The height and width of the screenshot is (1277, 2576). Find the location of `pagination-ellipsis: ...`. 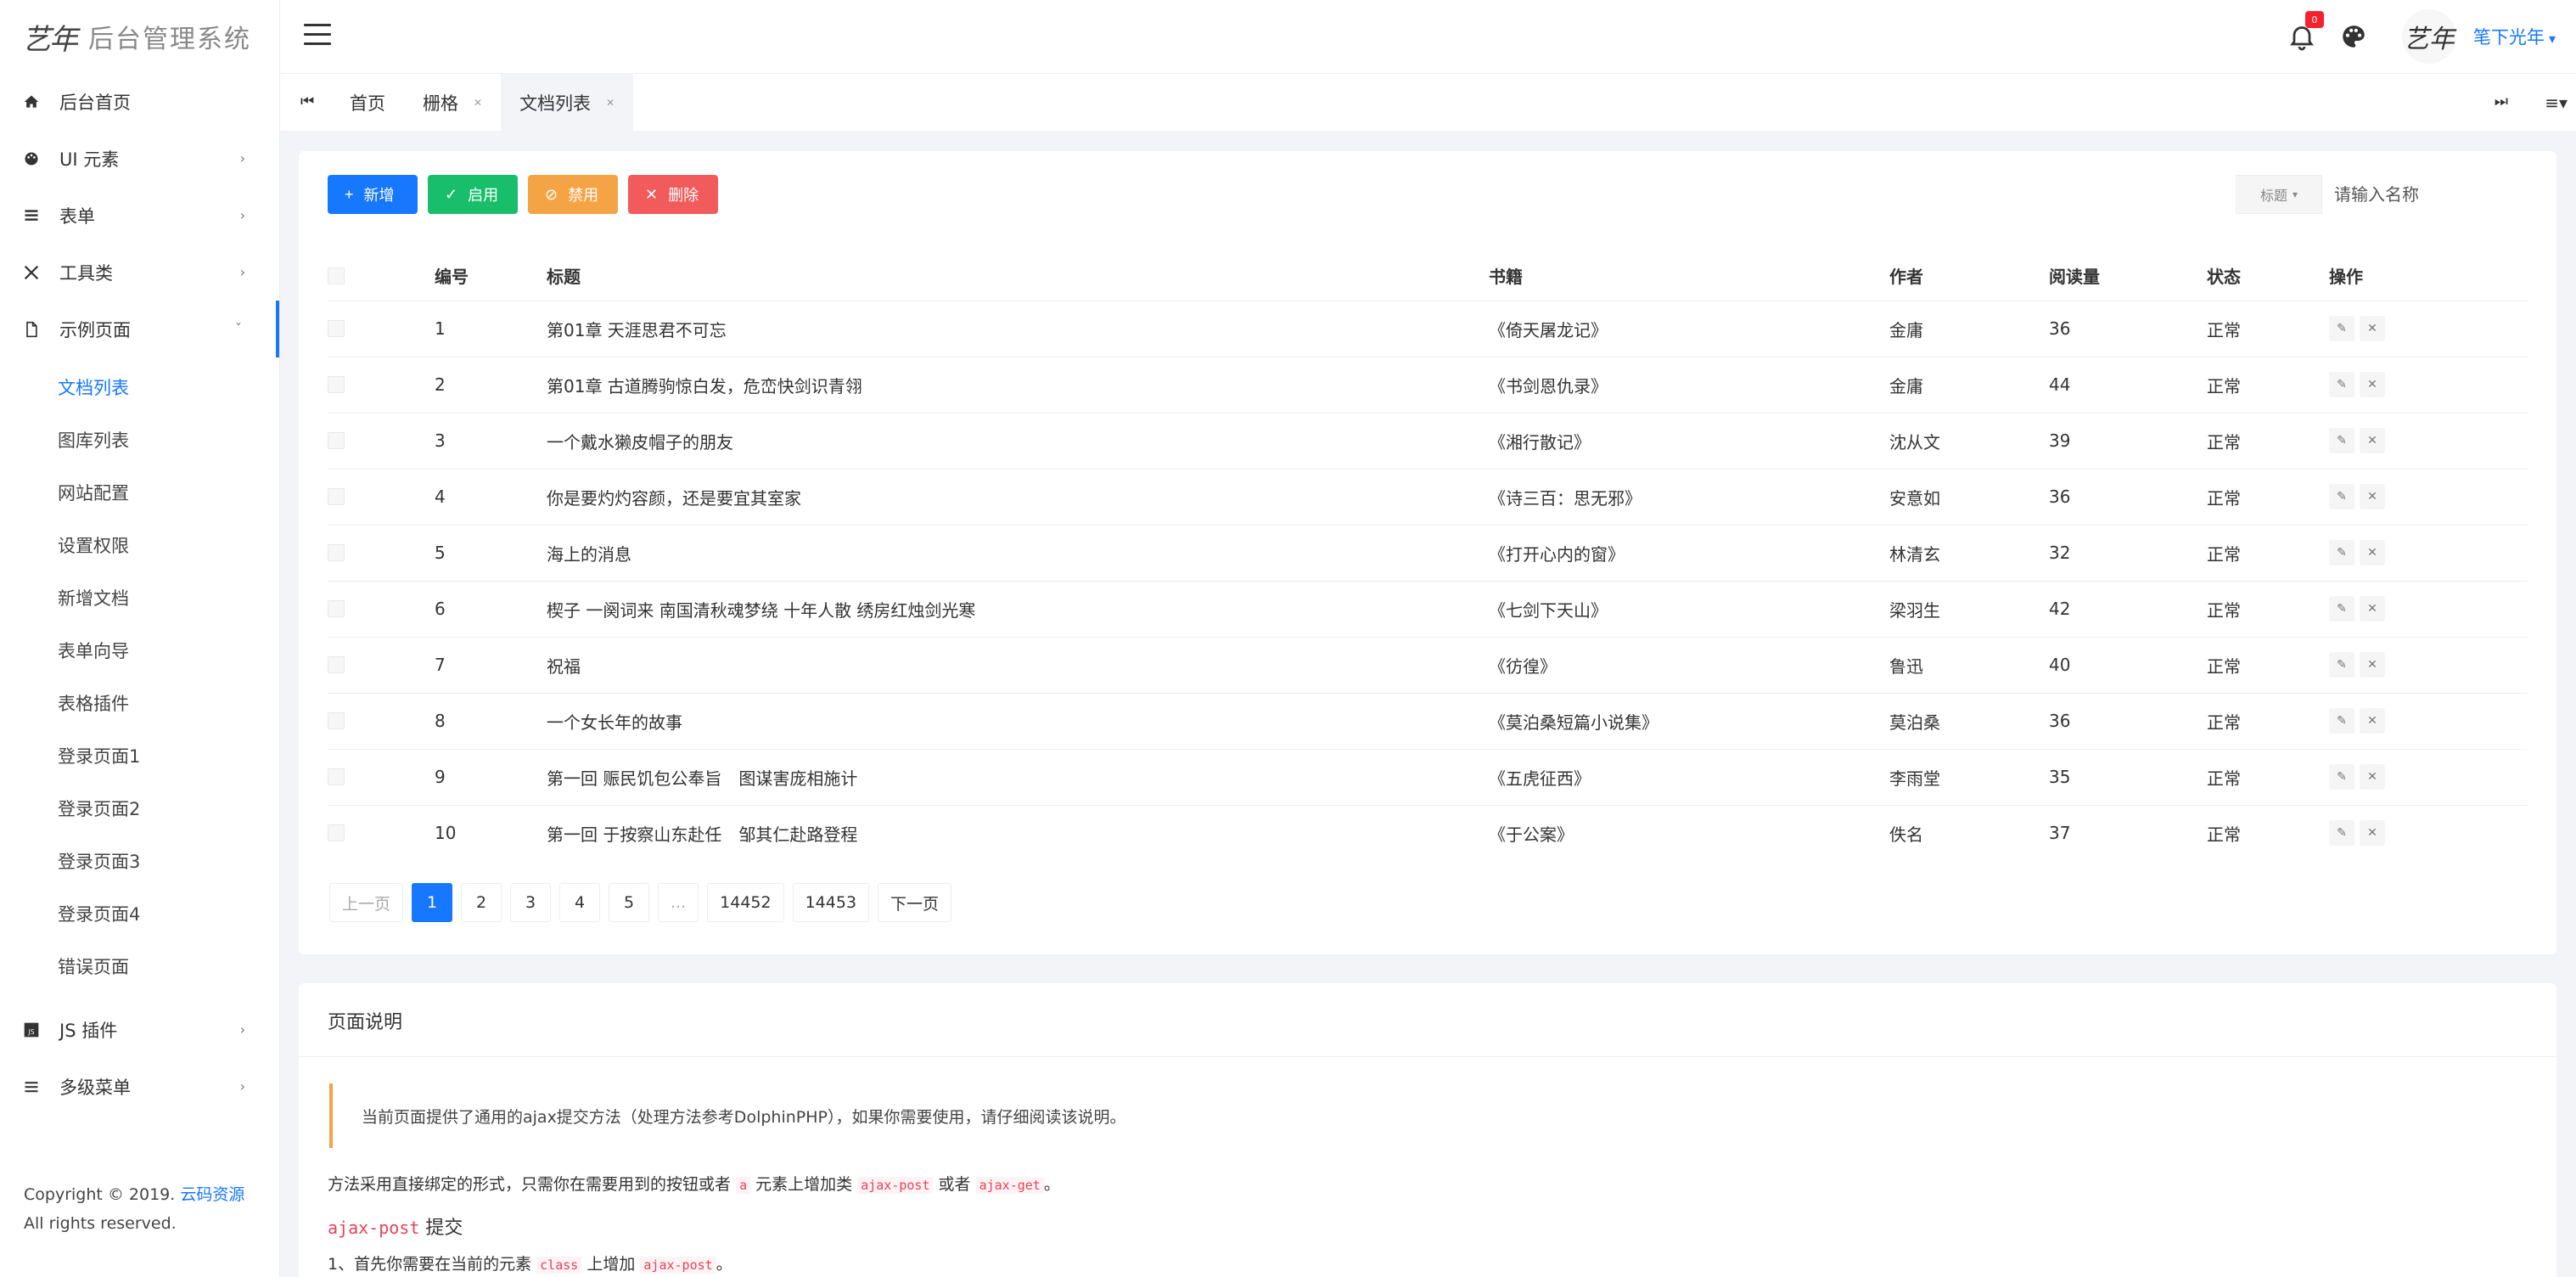

pagination-ellipsis: ... is located at coordinates (678, 902).